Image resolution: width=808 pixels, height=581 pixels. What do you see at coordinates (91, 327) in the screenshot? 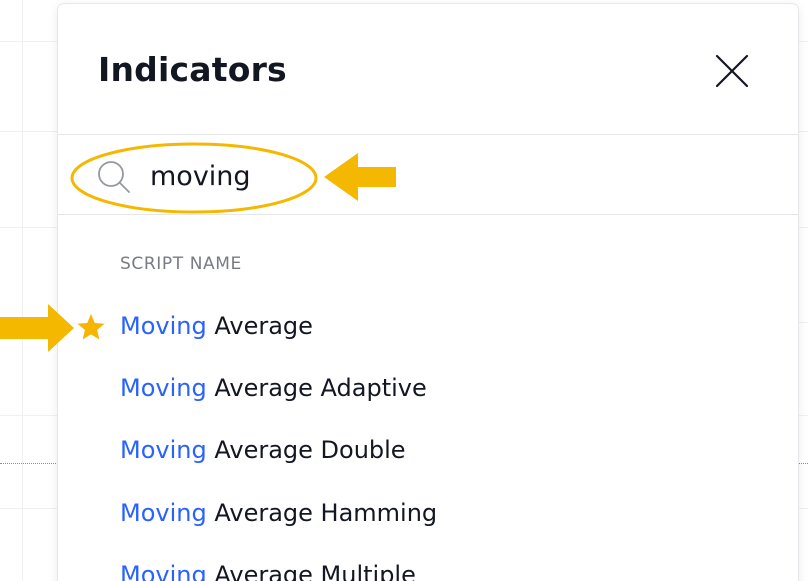
I see `favorite-star-icon` at bounding box center [91, 327].